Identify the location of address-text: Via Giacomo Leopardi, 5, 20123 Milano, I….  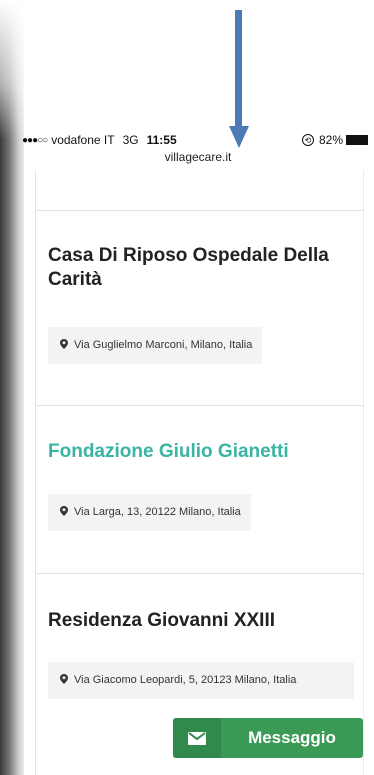
(185, 680).